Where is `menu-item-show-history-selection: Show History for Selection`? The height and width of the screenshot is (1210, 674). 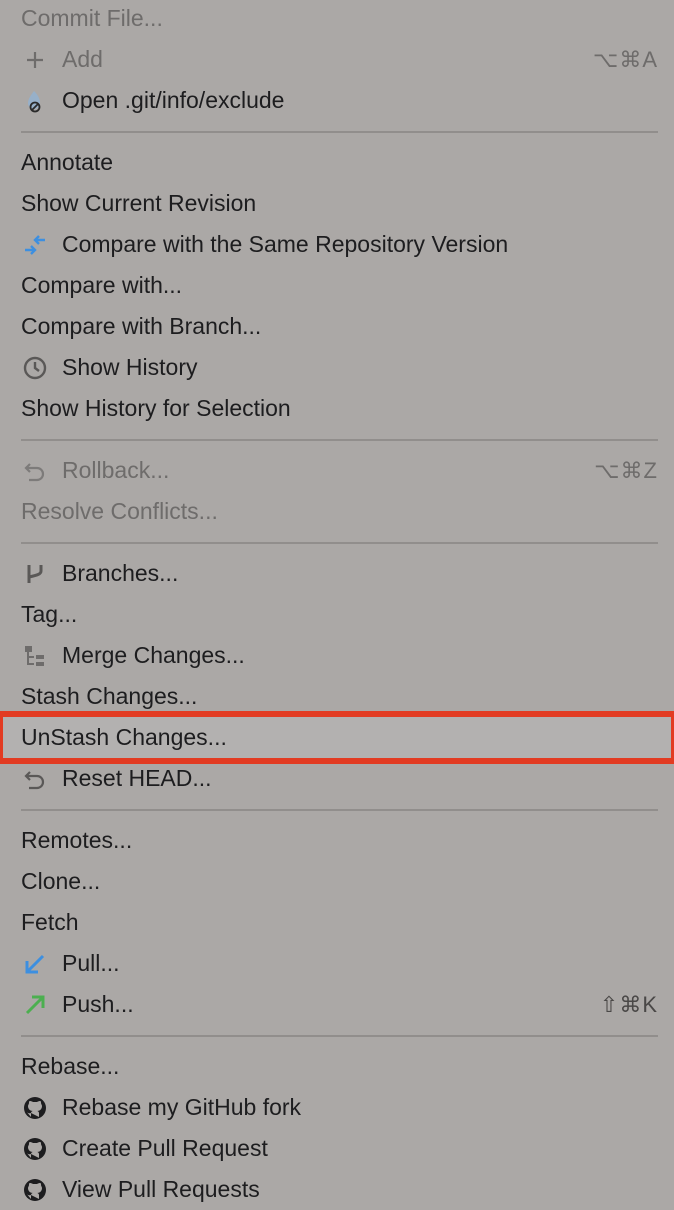
menu-item-show-history-selection: Show History for Selection is located at coordinates (337, 408).